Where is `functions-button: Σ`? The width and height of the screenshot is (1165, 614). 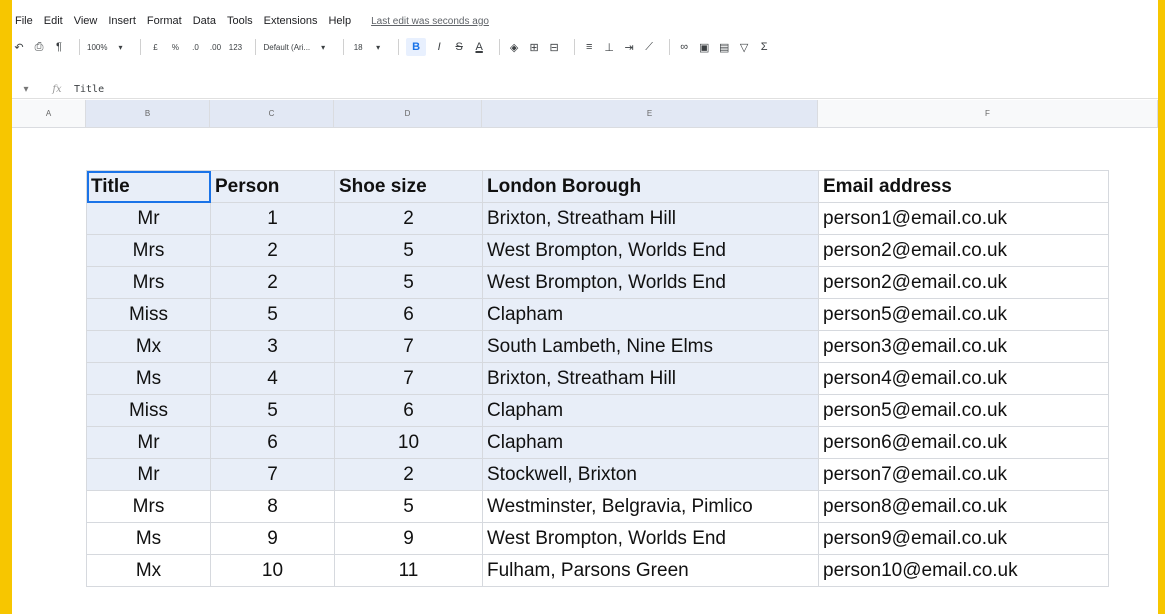
functions-button: Σ is located at coordinates (764, 47).